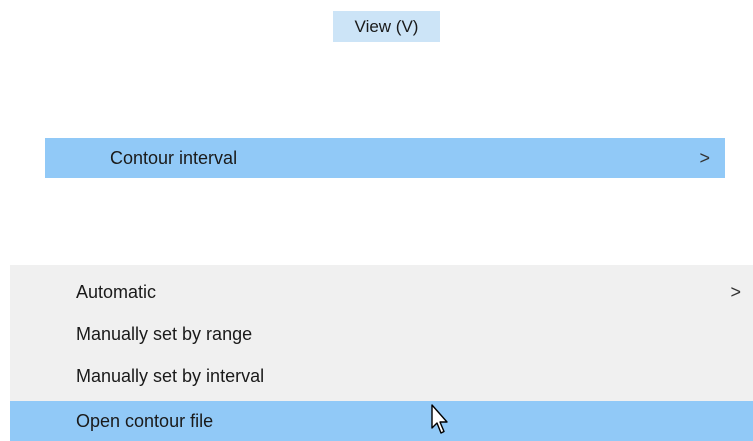 The width and height of the screenshot is (753, 441). I want to click on view-menu: View (V), so click(386, 26).